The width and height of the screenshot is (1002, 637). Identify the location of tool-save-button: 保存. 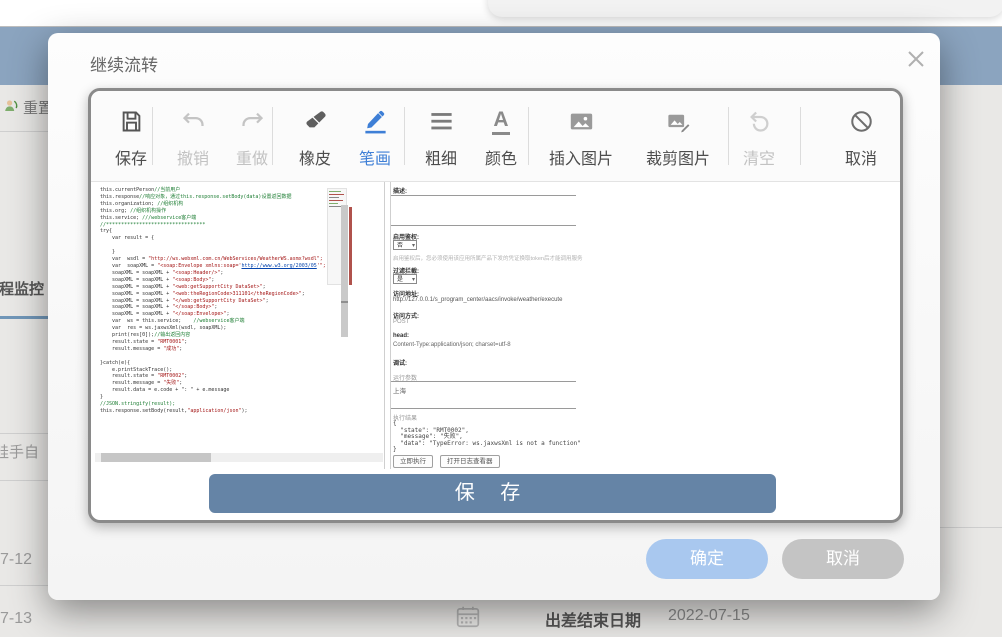
(131, 136).